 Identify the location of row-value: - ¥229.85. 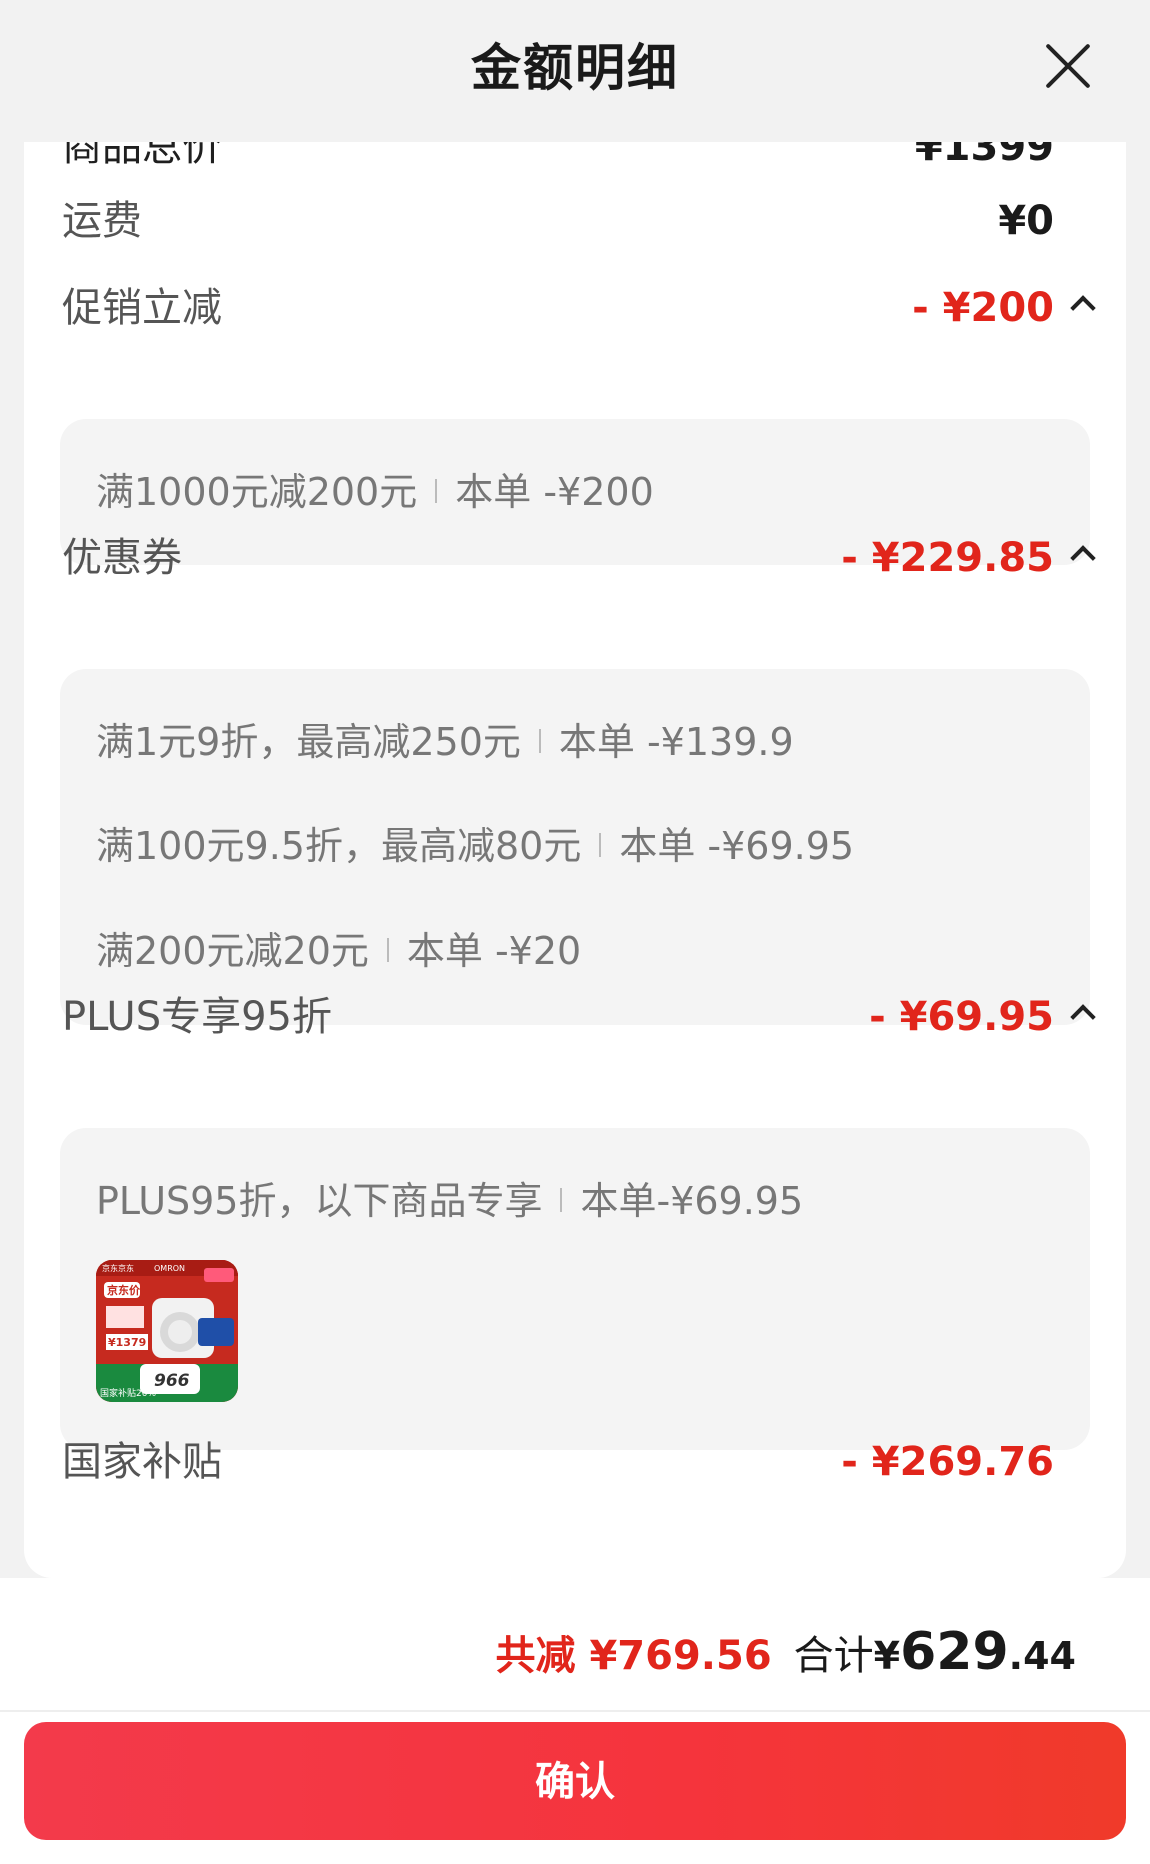
(947, 558).